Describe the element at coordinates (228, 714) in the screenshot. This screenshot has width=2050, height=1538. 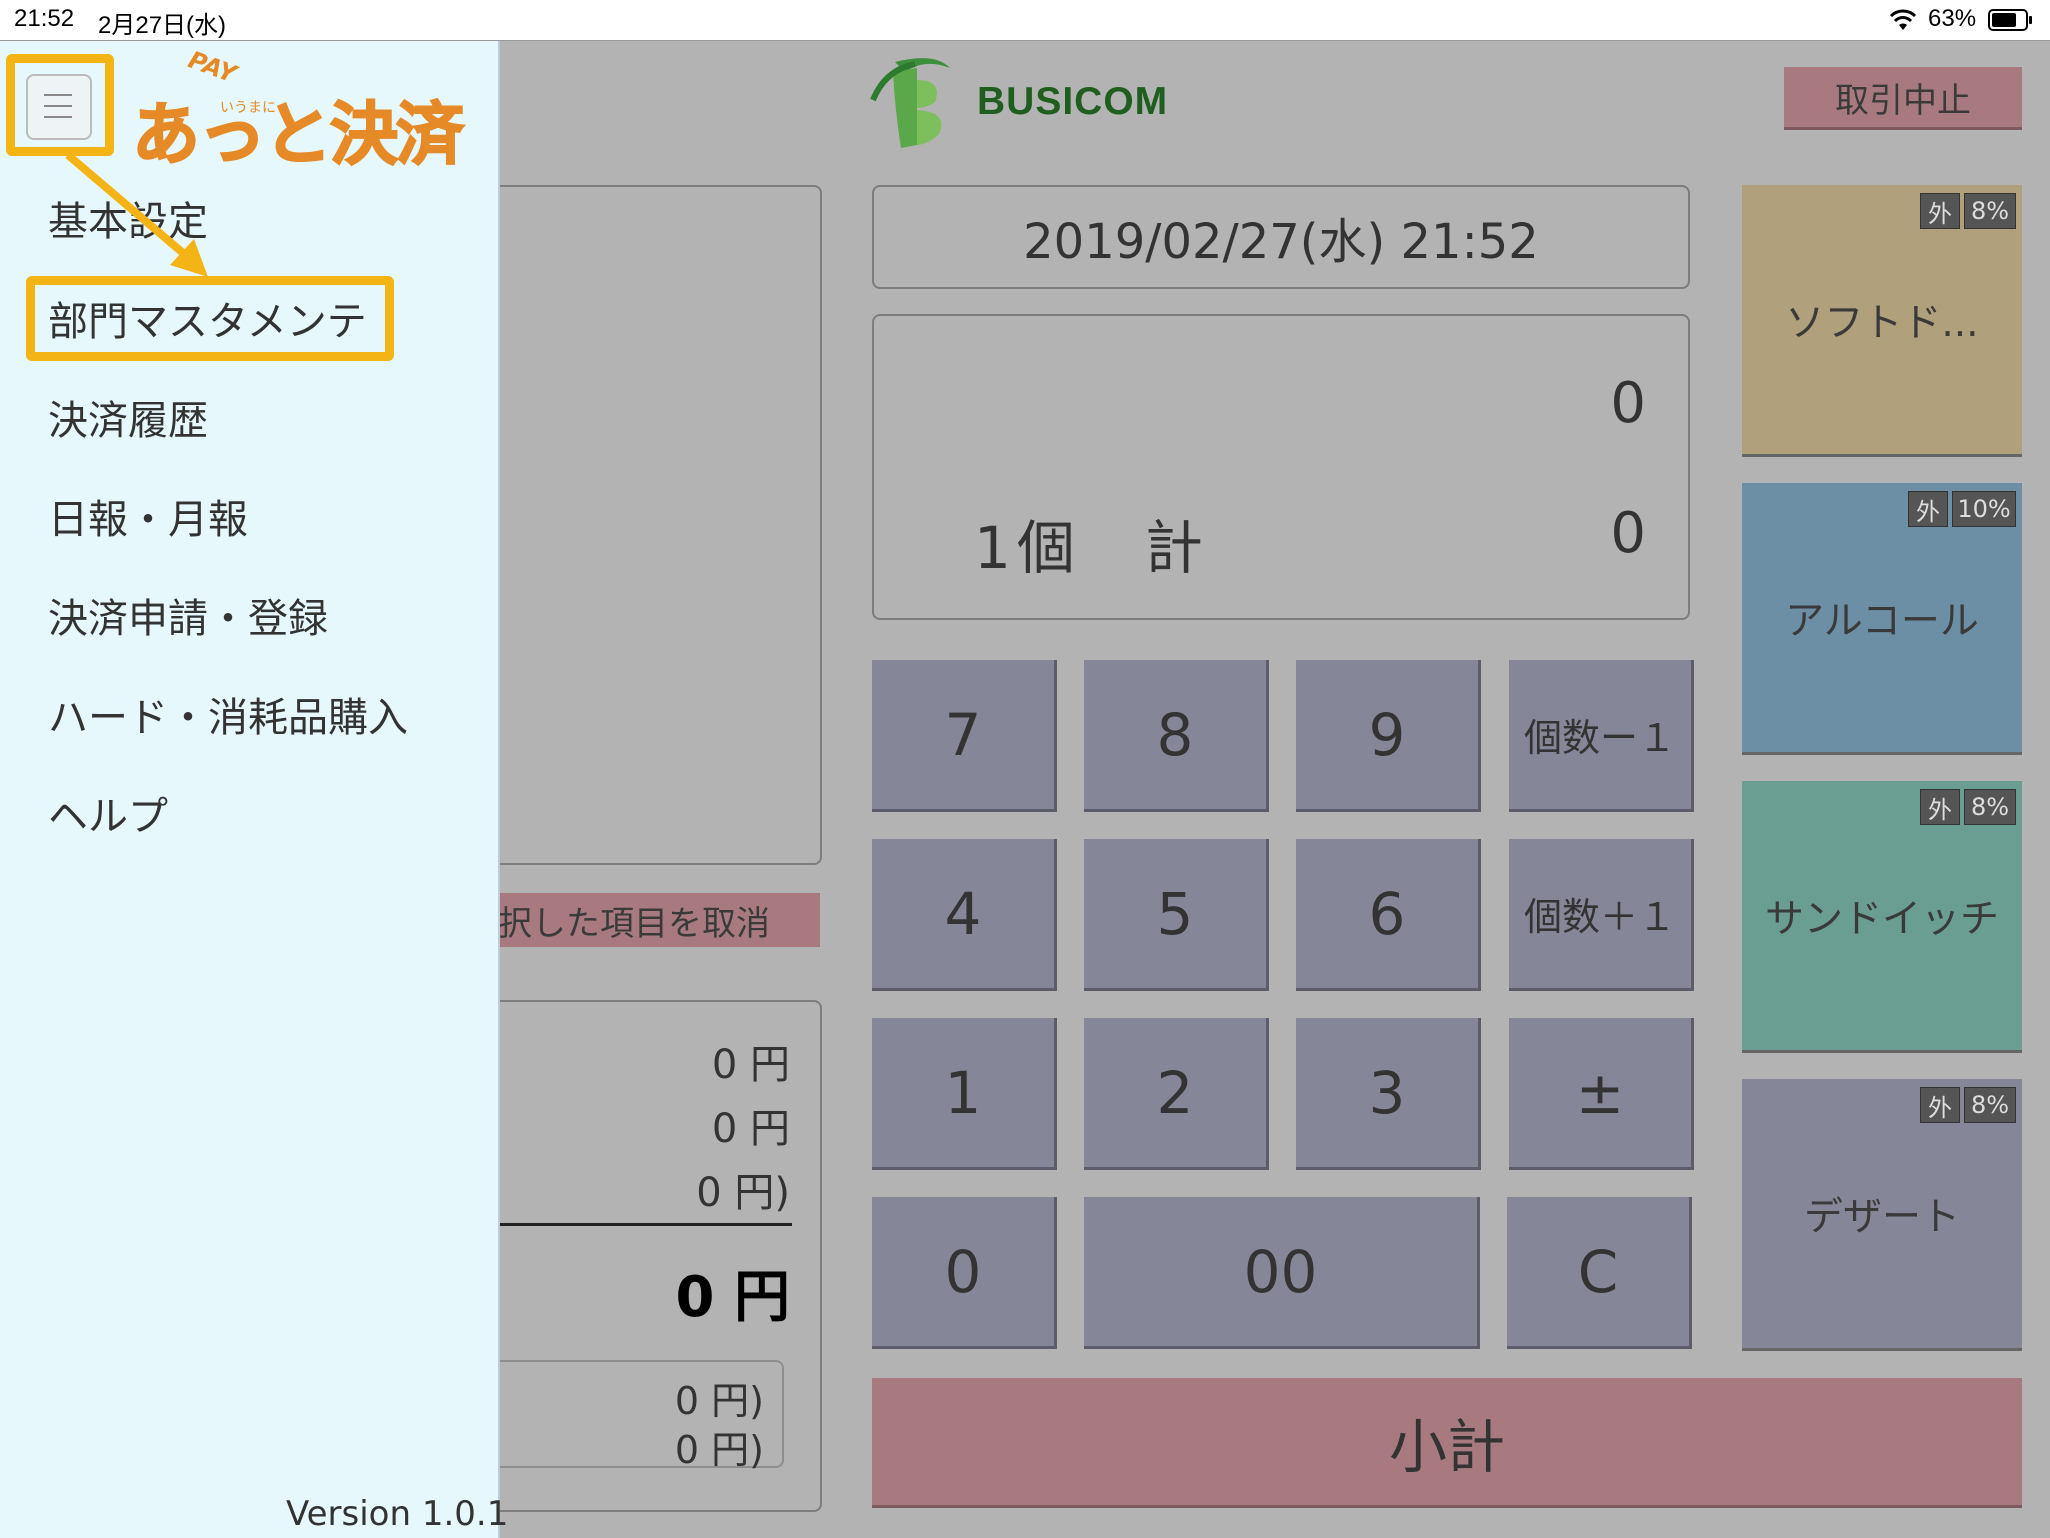
I see `menu-item-hardware-purchase: ハード・消耗品購入` at that location.